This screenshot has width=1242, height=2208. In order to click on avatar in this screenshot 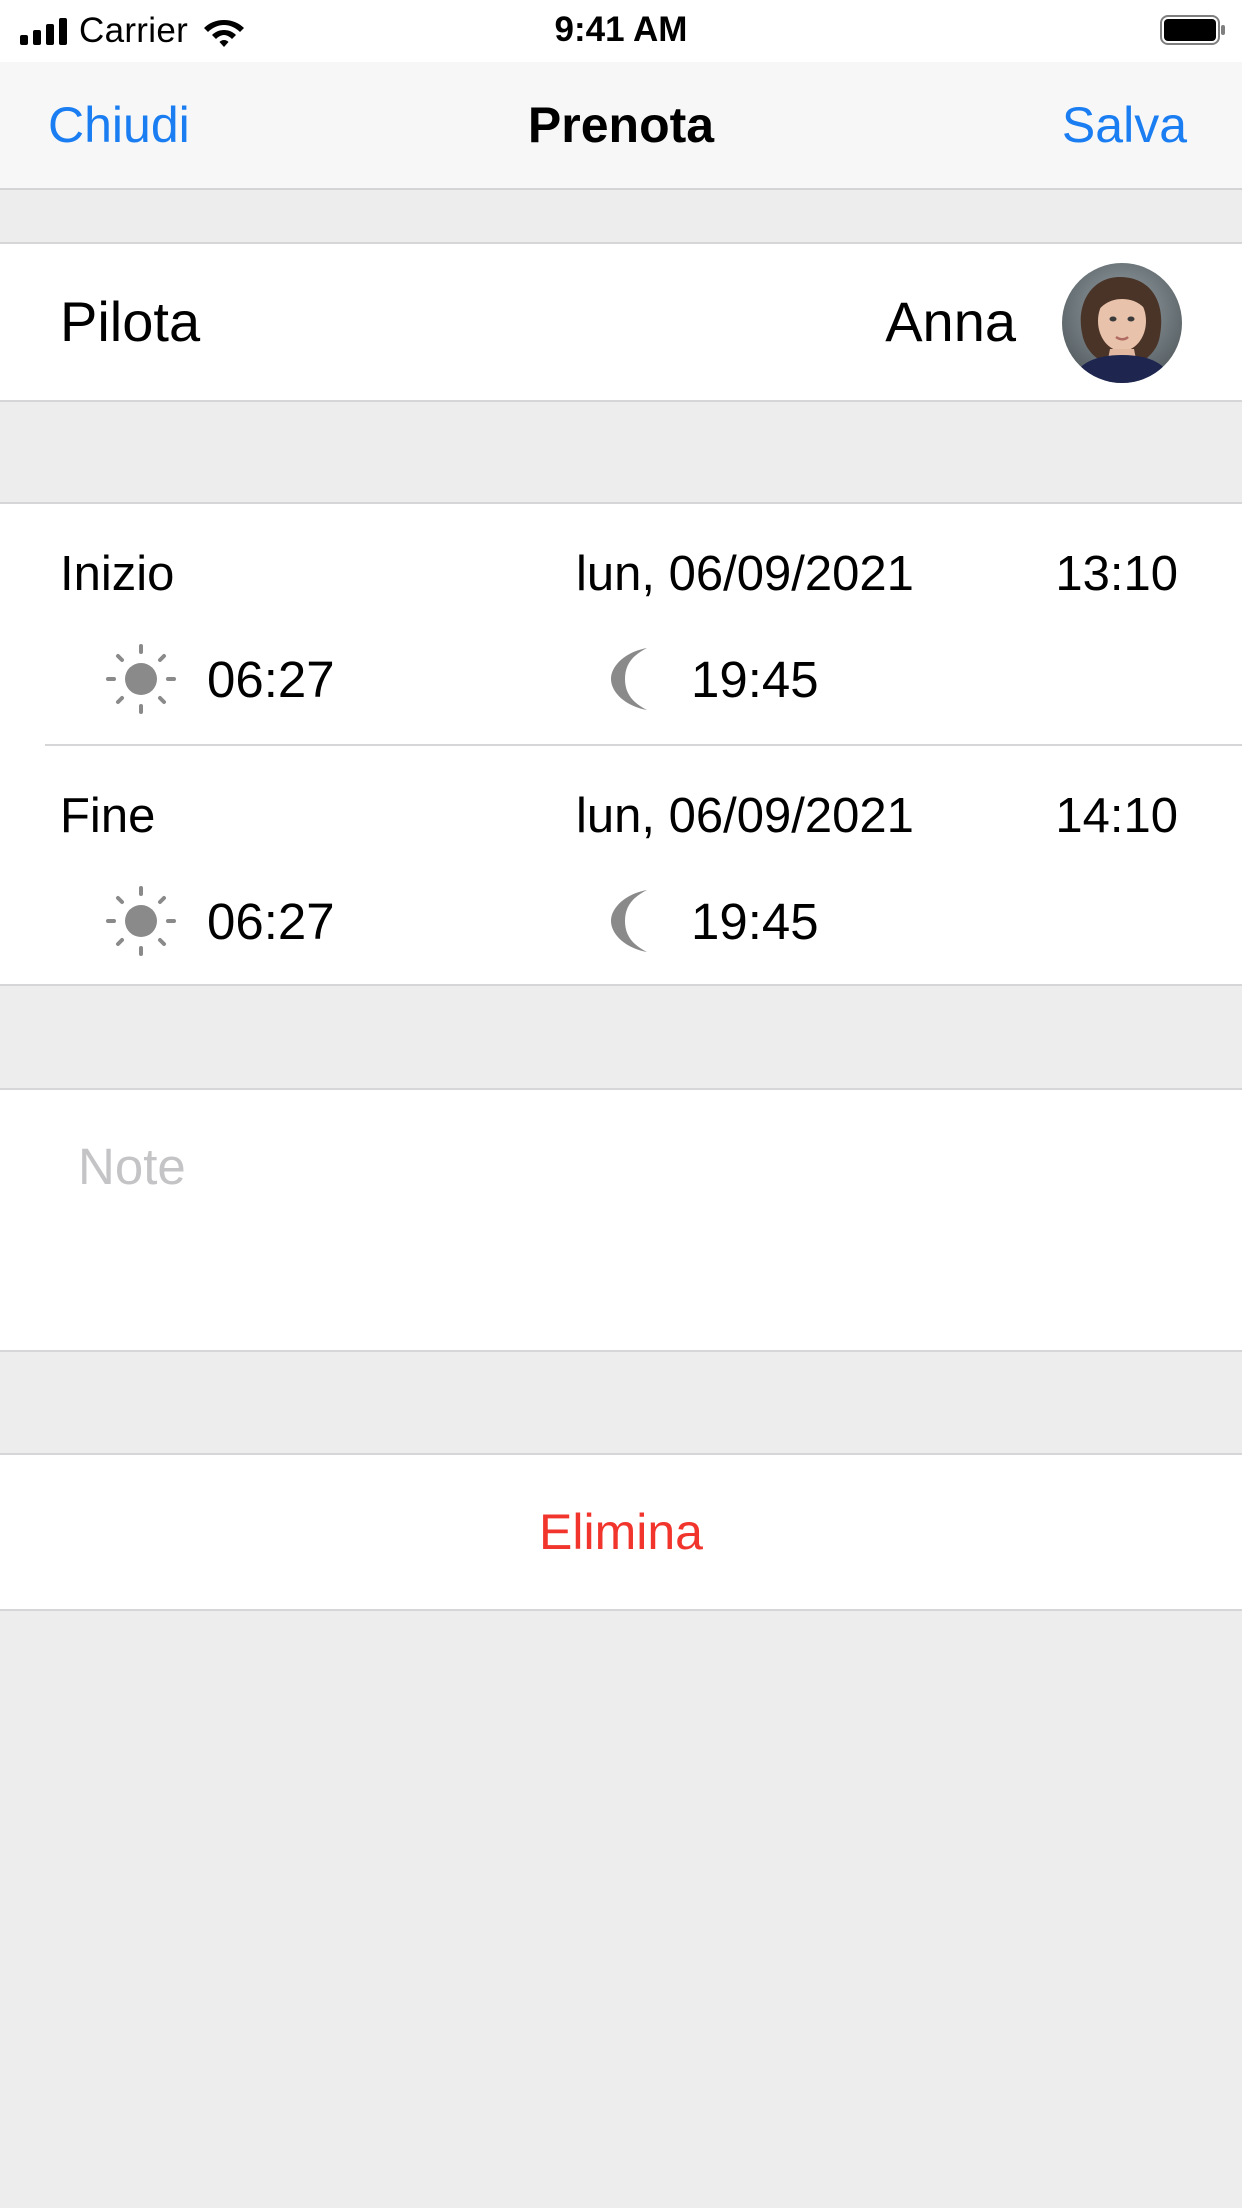, I will do `click(1122, 323)`.